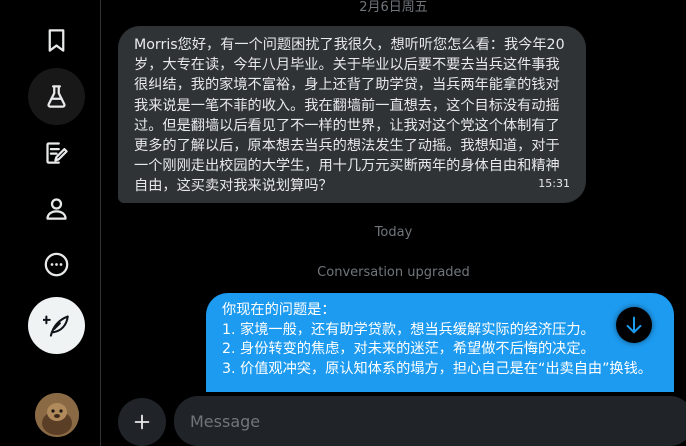  What do you see at coordinates (430, 421) in the screenshot?
I see `message-input` at bounding box center [430, 421].